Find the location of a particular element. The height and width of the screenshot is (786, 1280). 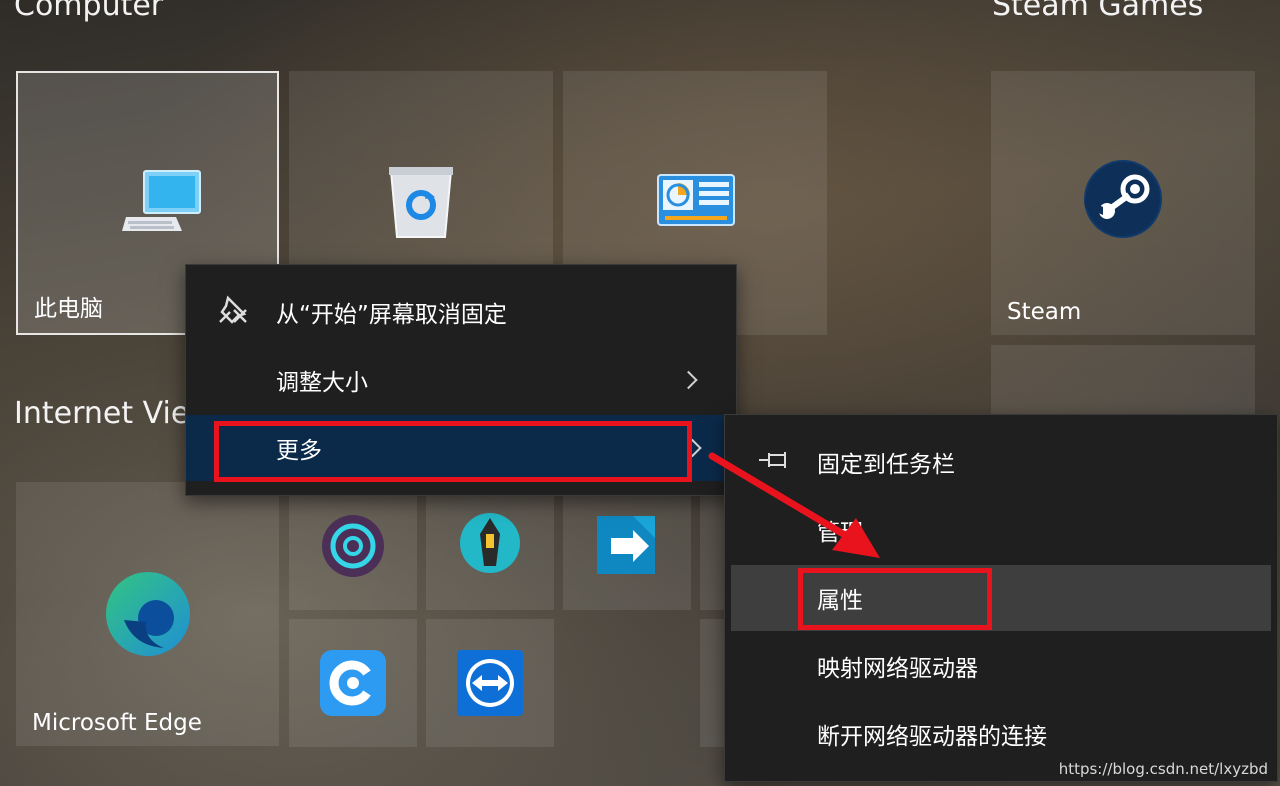

tile-microsoft-edge: Microsoft Edge is located at coordinates (147, 614).